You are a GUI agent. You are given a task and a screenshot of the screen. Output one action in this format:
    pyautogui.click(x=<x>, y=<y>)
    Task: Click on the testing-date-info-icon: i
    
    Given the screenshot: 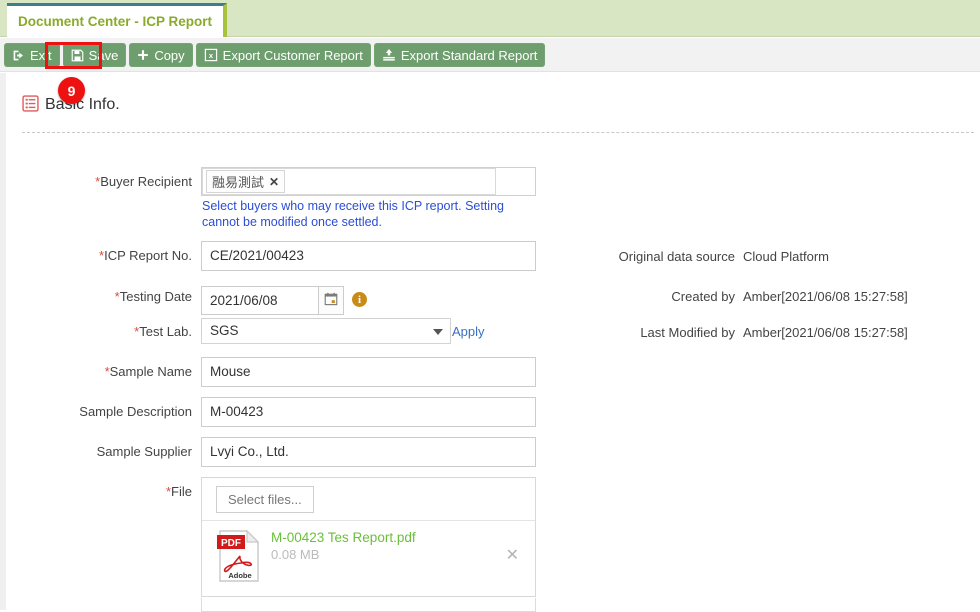 What is the action you would take?
    pyautogui.click(x=359, y=299)
    